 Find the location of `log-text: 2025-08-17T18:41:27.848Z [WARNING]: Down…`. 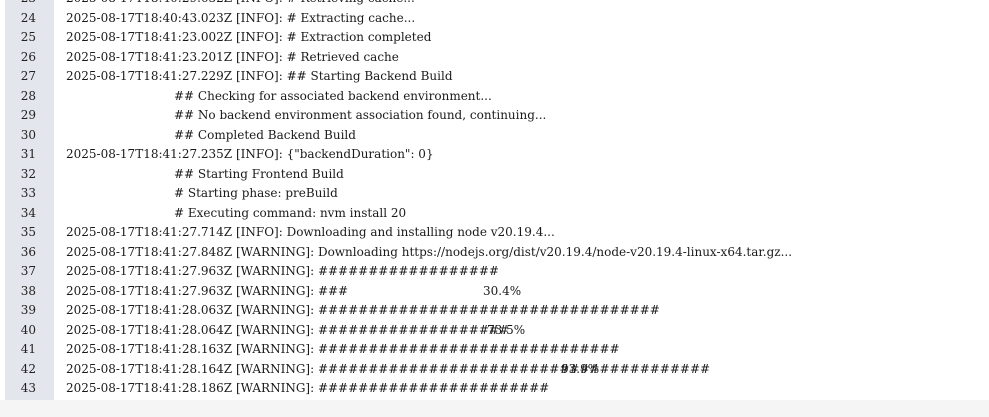

log-text: 2025-08-17T18:41:27.848Z [WARNING]: Down… is located at coordinates (429, 251).